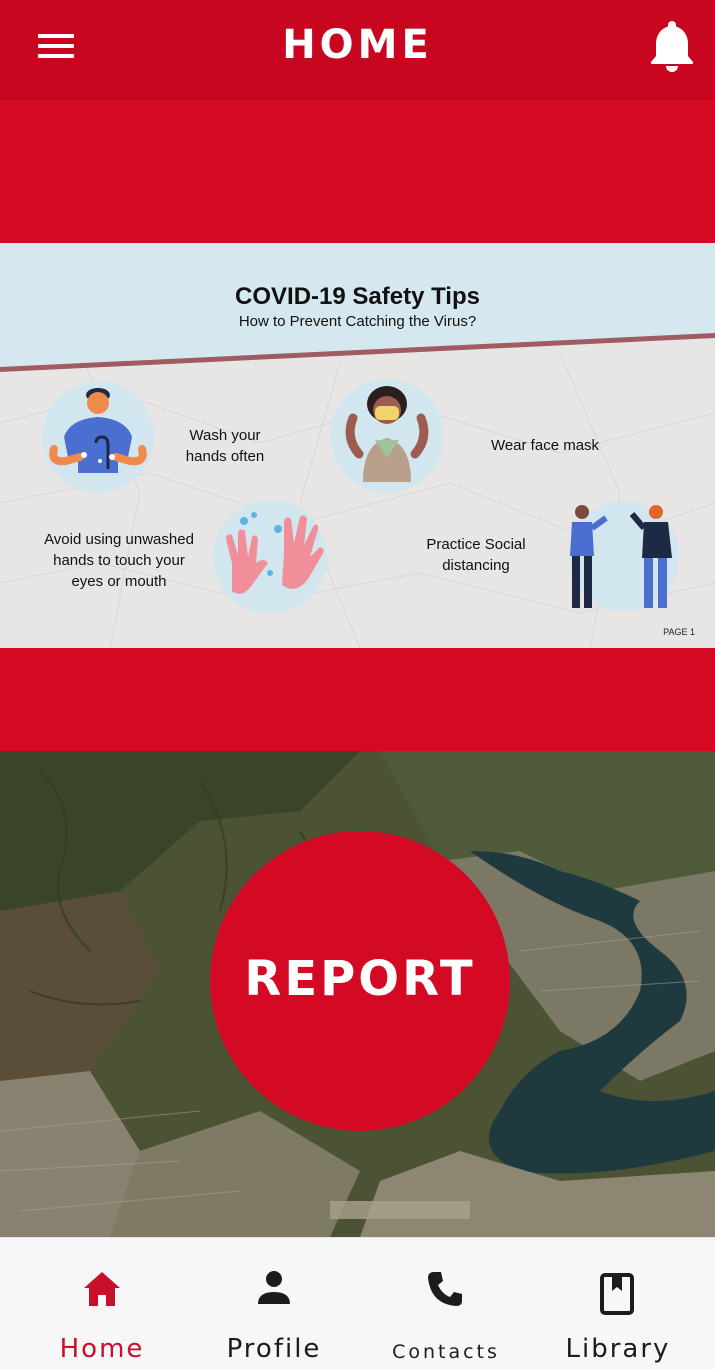 This screenshot has height=1369, width=715. What do you see at coordinates (672, 46) in the screenshot?
I see `bell-icon` at bounding box center [672, 46].